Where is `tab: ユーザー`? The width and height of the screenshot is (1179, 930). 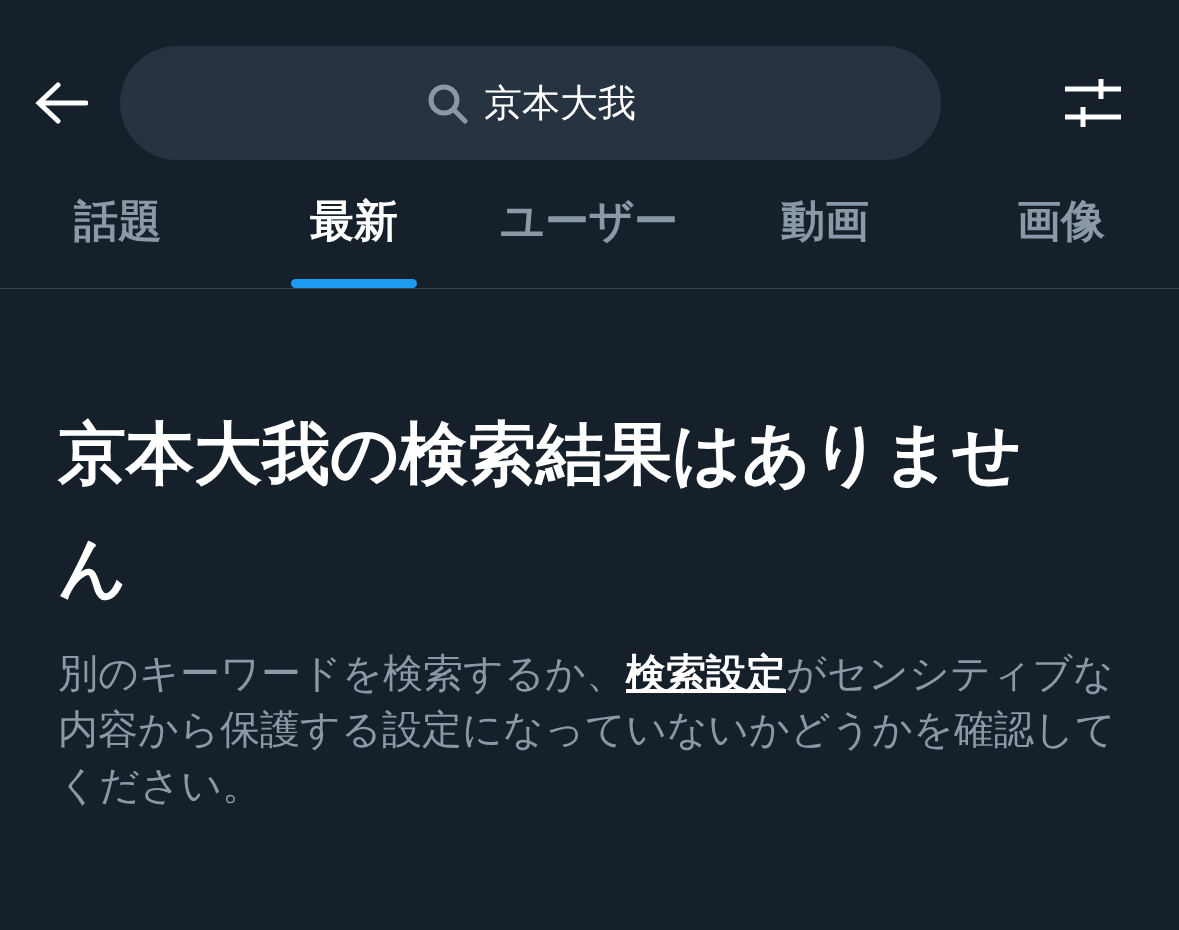
tab: ユーザー is located at coordinates (589, 240).